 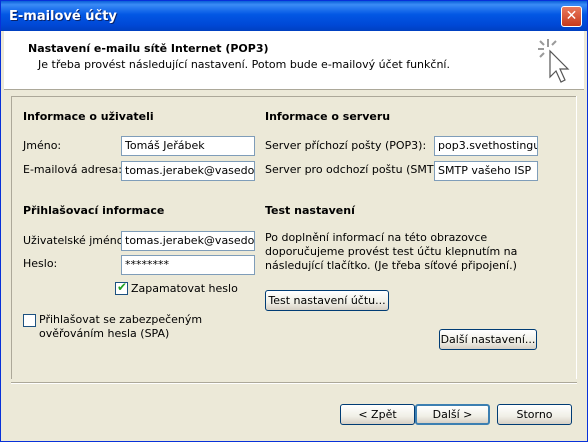 What do you see at coordinates (63, 16) in the screenshot?
I see `window-title: E-mailové účty` at bounding box center [63, 16].